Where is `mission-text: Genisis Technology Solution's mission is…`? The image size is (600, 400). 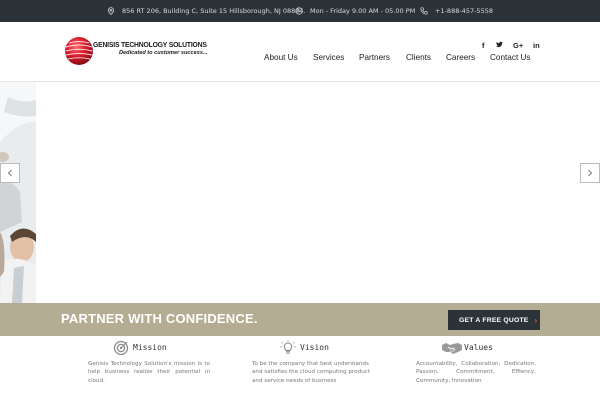 mission-text: Genisis Technology Solution's mission is… is located at coordinates (149, 372).